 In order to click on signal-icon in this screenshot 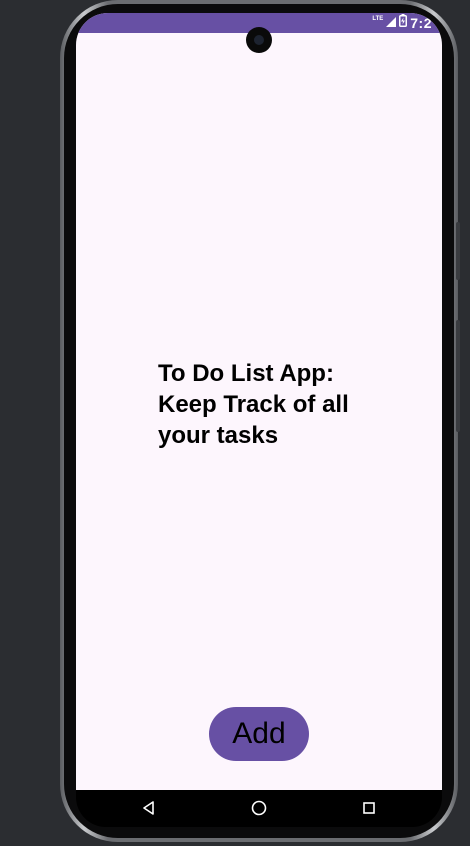, I will do `click(391, 23)`.